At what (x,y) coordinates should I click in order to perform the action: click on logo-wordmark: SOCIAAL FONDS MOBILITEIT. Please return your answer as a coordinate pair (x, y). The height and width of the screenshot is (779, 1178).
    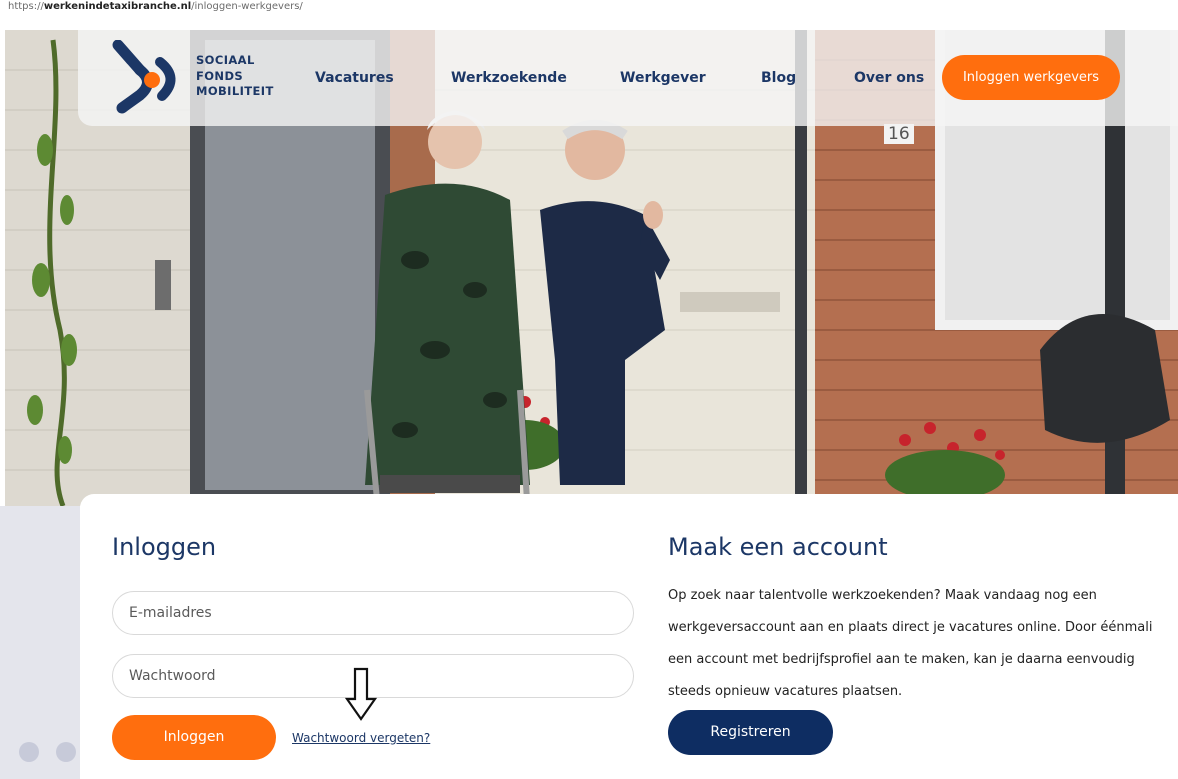
    Looking at the image, I should click on (235, 76).